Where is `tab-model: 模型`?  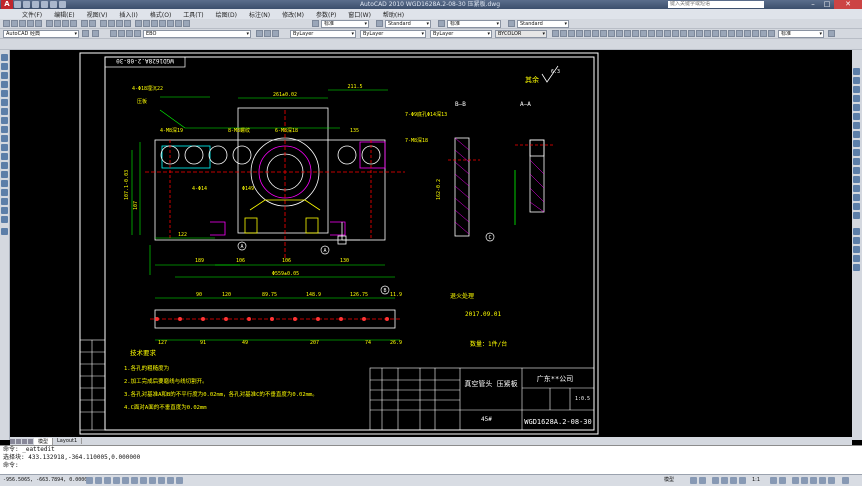
tab-model: 模型 is located at coordinates (44, 441).